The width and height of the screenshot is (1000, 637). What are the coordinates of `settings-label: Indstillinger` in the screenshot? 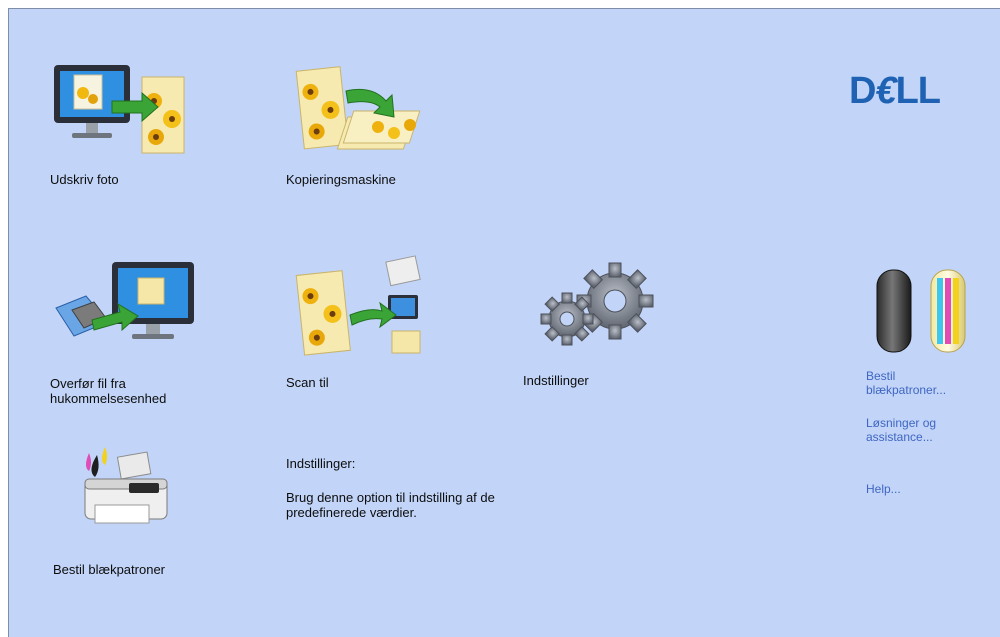 It's located at (556, 380).